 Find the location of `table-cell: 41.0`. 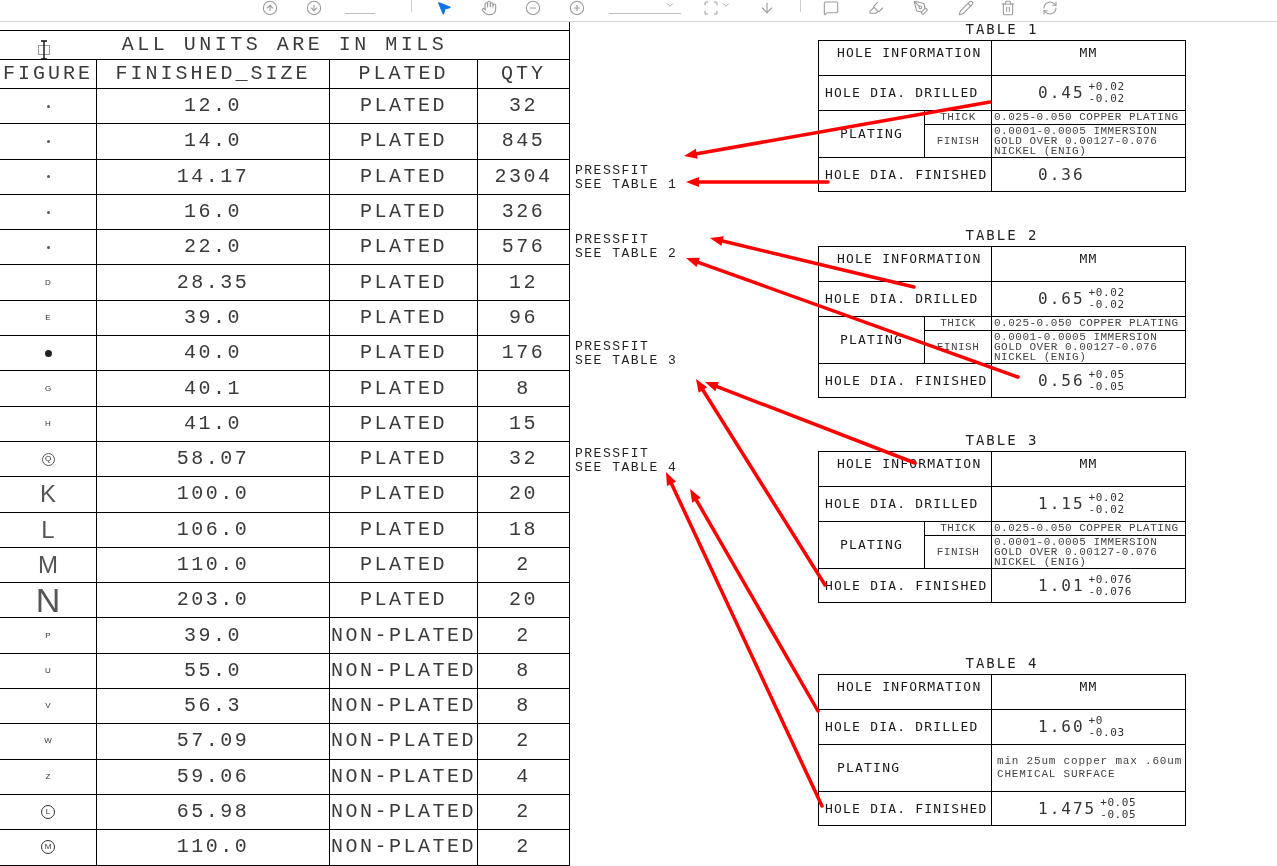

table-cell: 41.0 is located at coordinates (213, 424).